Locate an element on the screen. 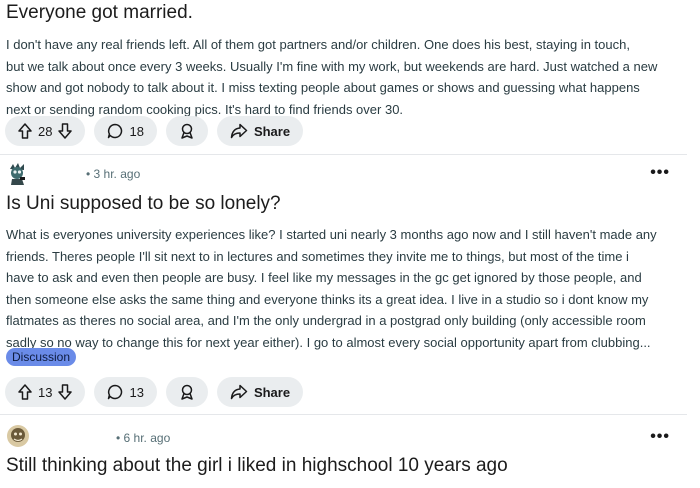  comment-count: 18 is located at coordinates (136, 131).